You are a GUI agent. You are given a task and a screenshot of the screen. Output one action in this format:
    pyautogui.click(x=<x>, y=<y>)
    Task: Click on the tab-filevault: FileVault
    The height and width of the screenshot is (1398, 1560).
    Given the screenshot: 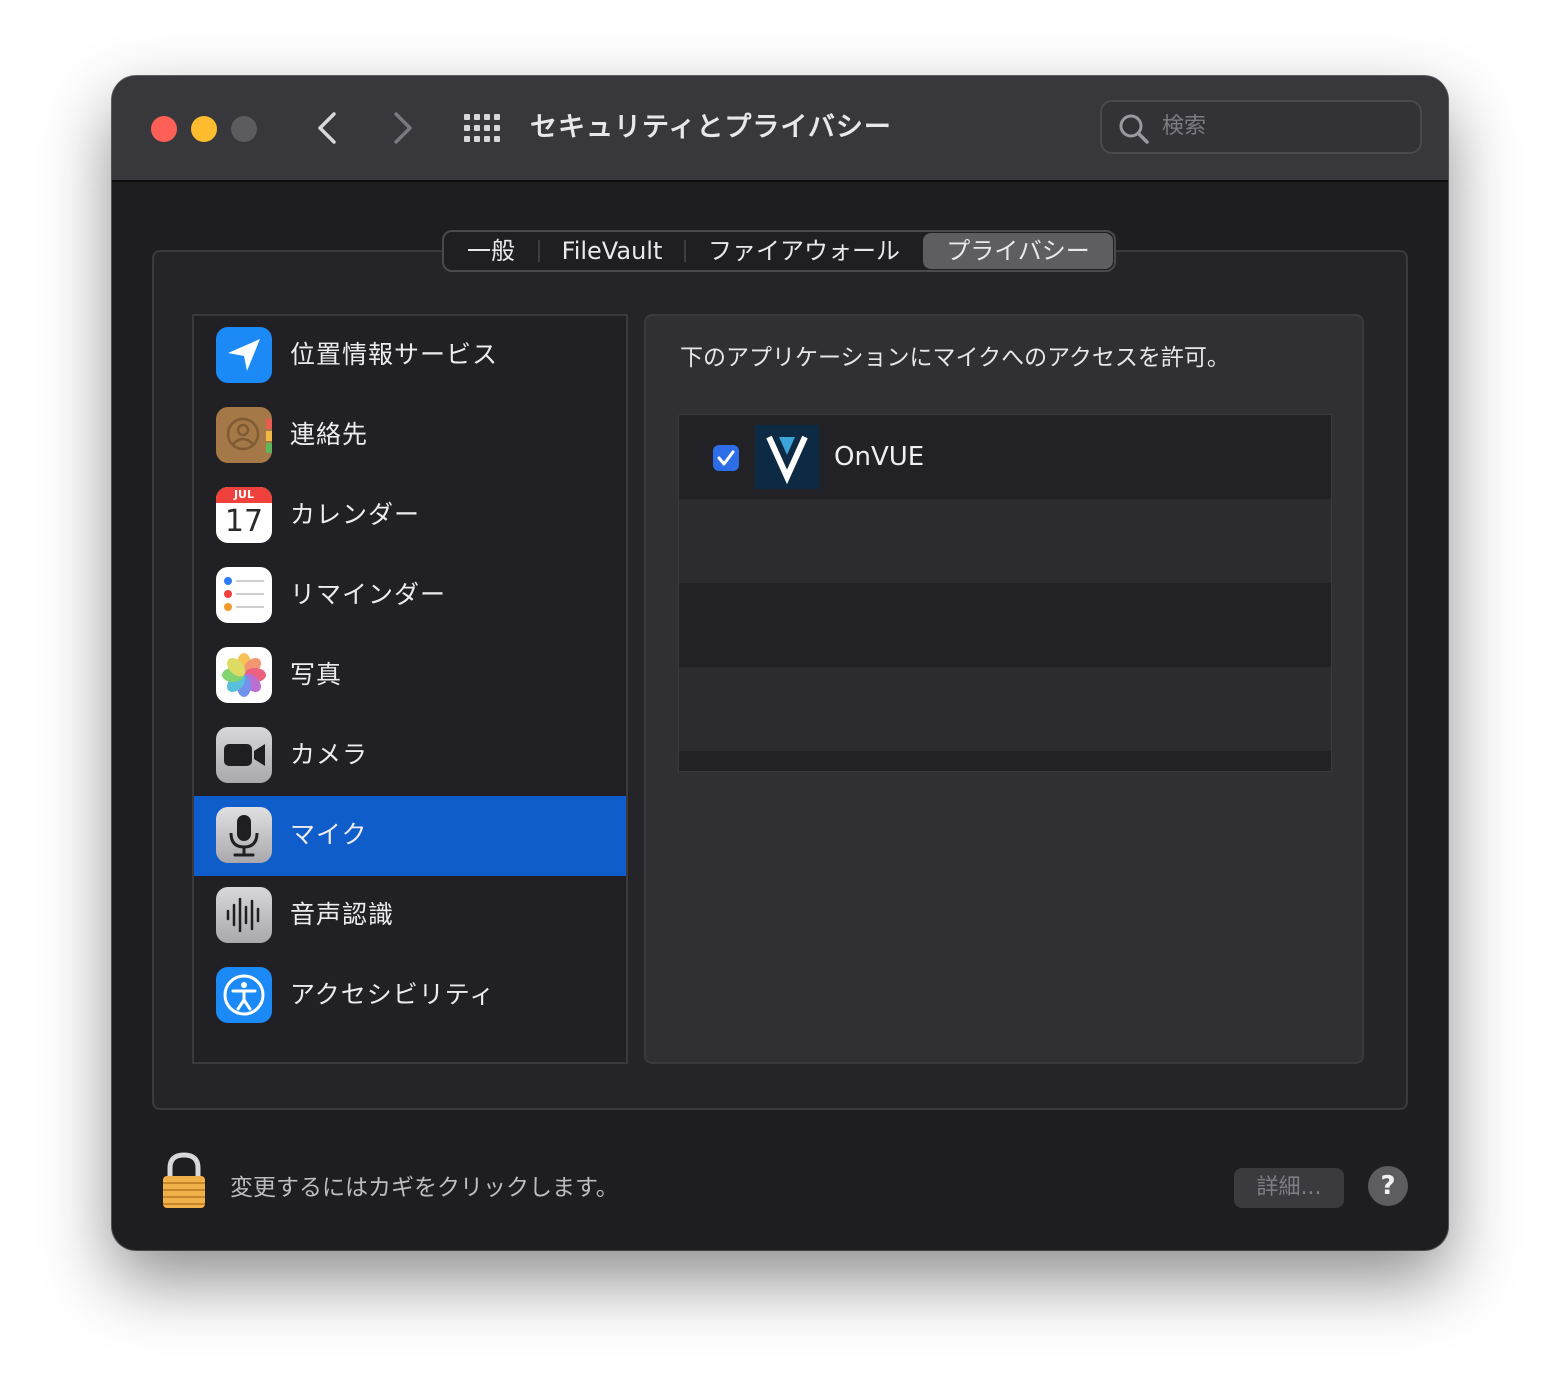 What is the action you would take?
    pyautogui.click(x=612, y=251)
    